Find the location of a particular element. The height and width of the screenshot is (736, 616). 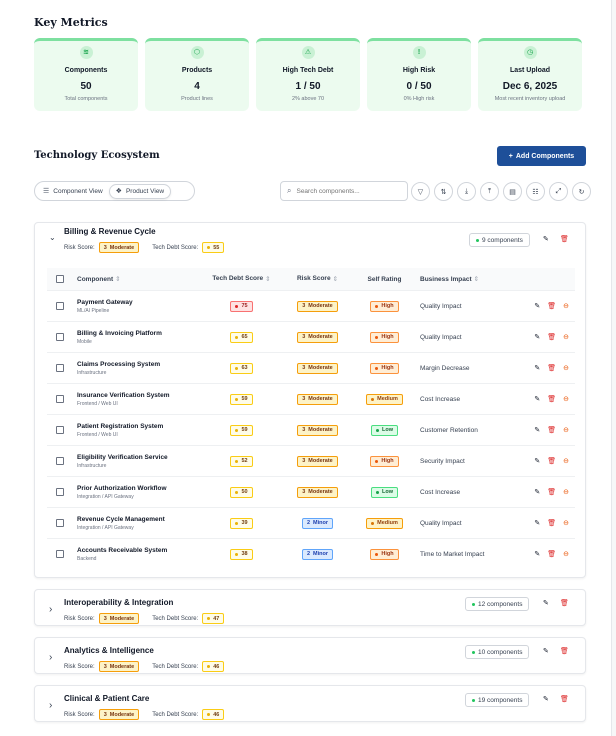

component-name: Billing & Invoicing Platform is located at coordinates (138, 333).